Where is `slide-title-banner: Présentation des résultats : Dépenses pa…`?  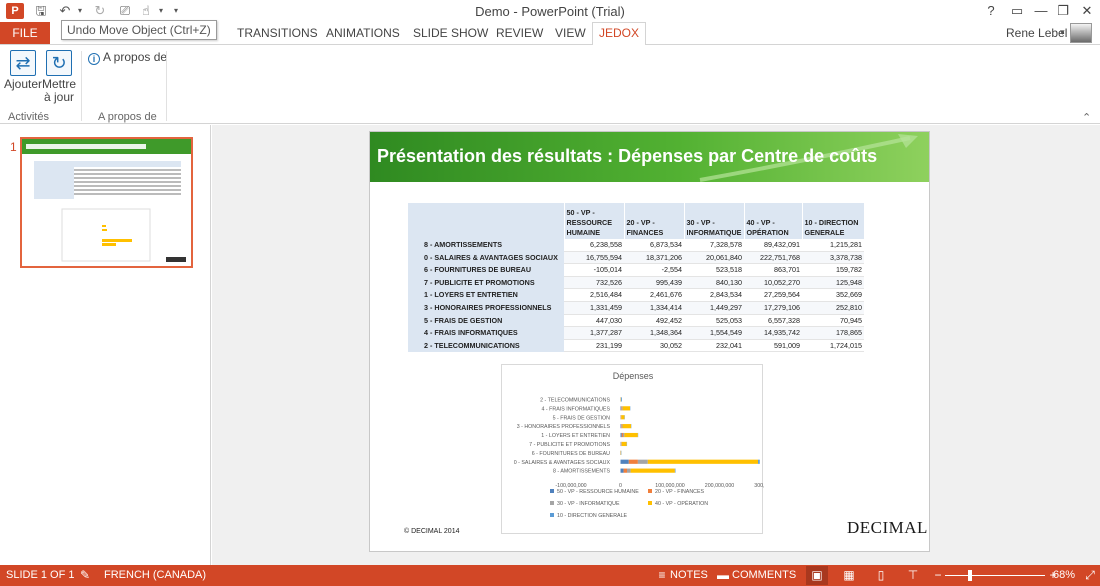 slide-title-banner: Présentation des résultats : Dépenses pa… is located at coordinates (649, 157).